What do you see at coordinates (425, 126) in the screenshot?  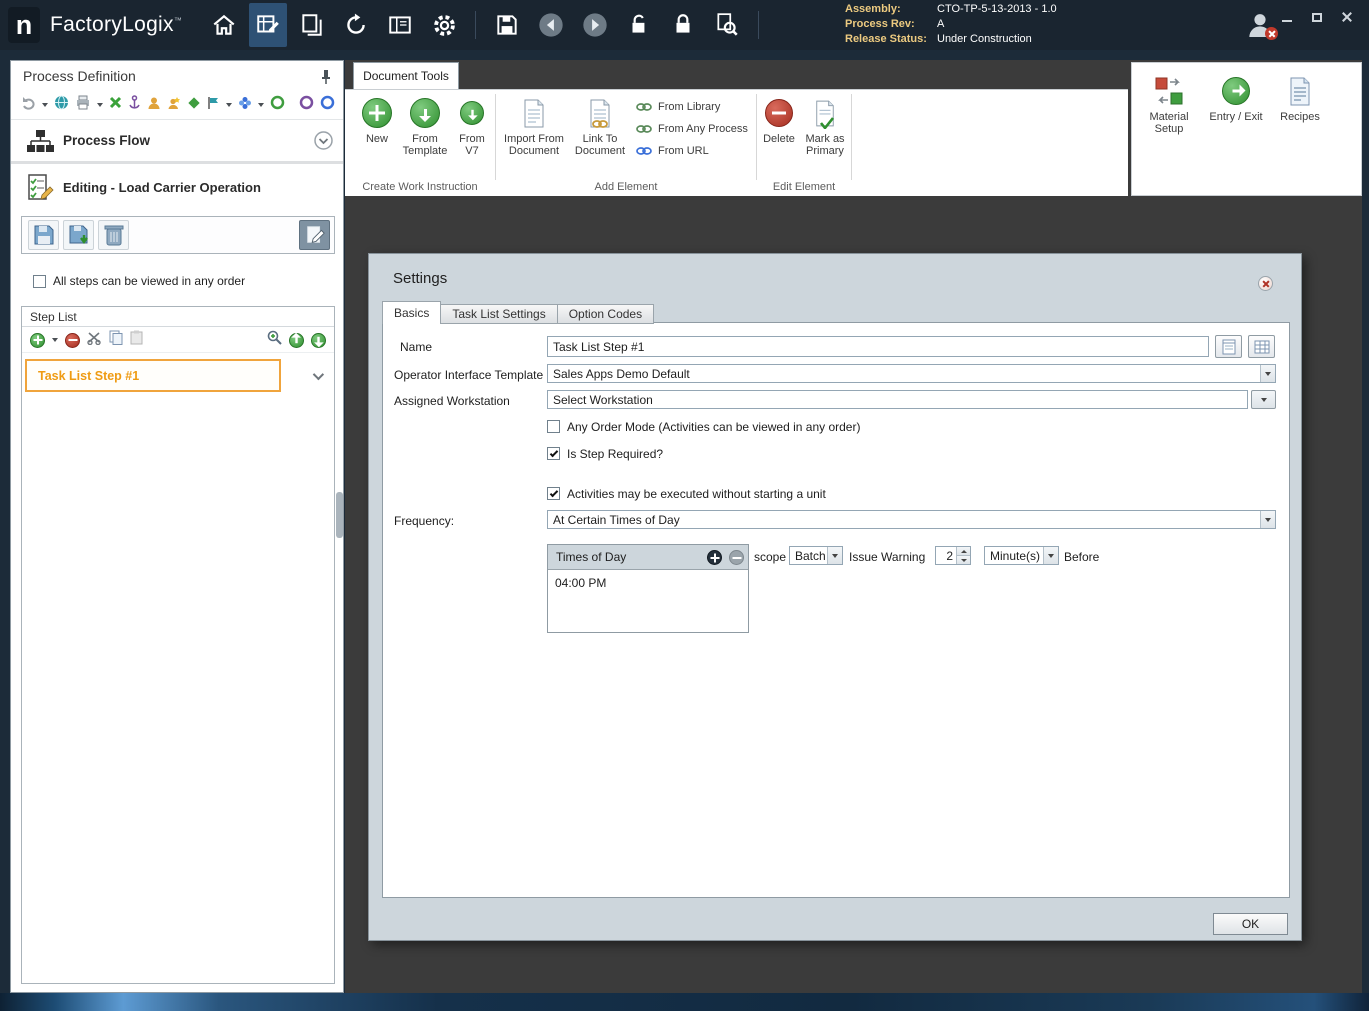 I see `from-template-button: From Template` at bounding box center [425, 126].